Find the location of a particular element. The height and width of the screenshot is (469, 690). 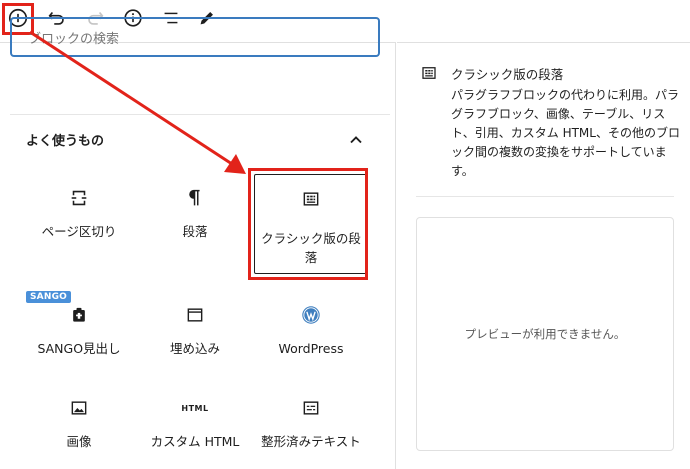

block-item-label: 段落 is located at coordinates (195, 231).